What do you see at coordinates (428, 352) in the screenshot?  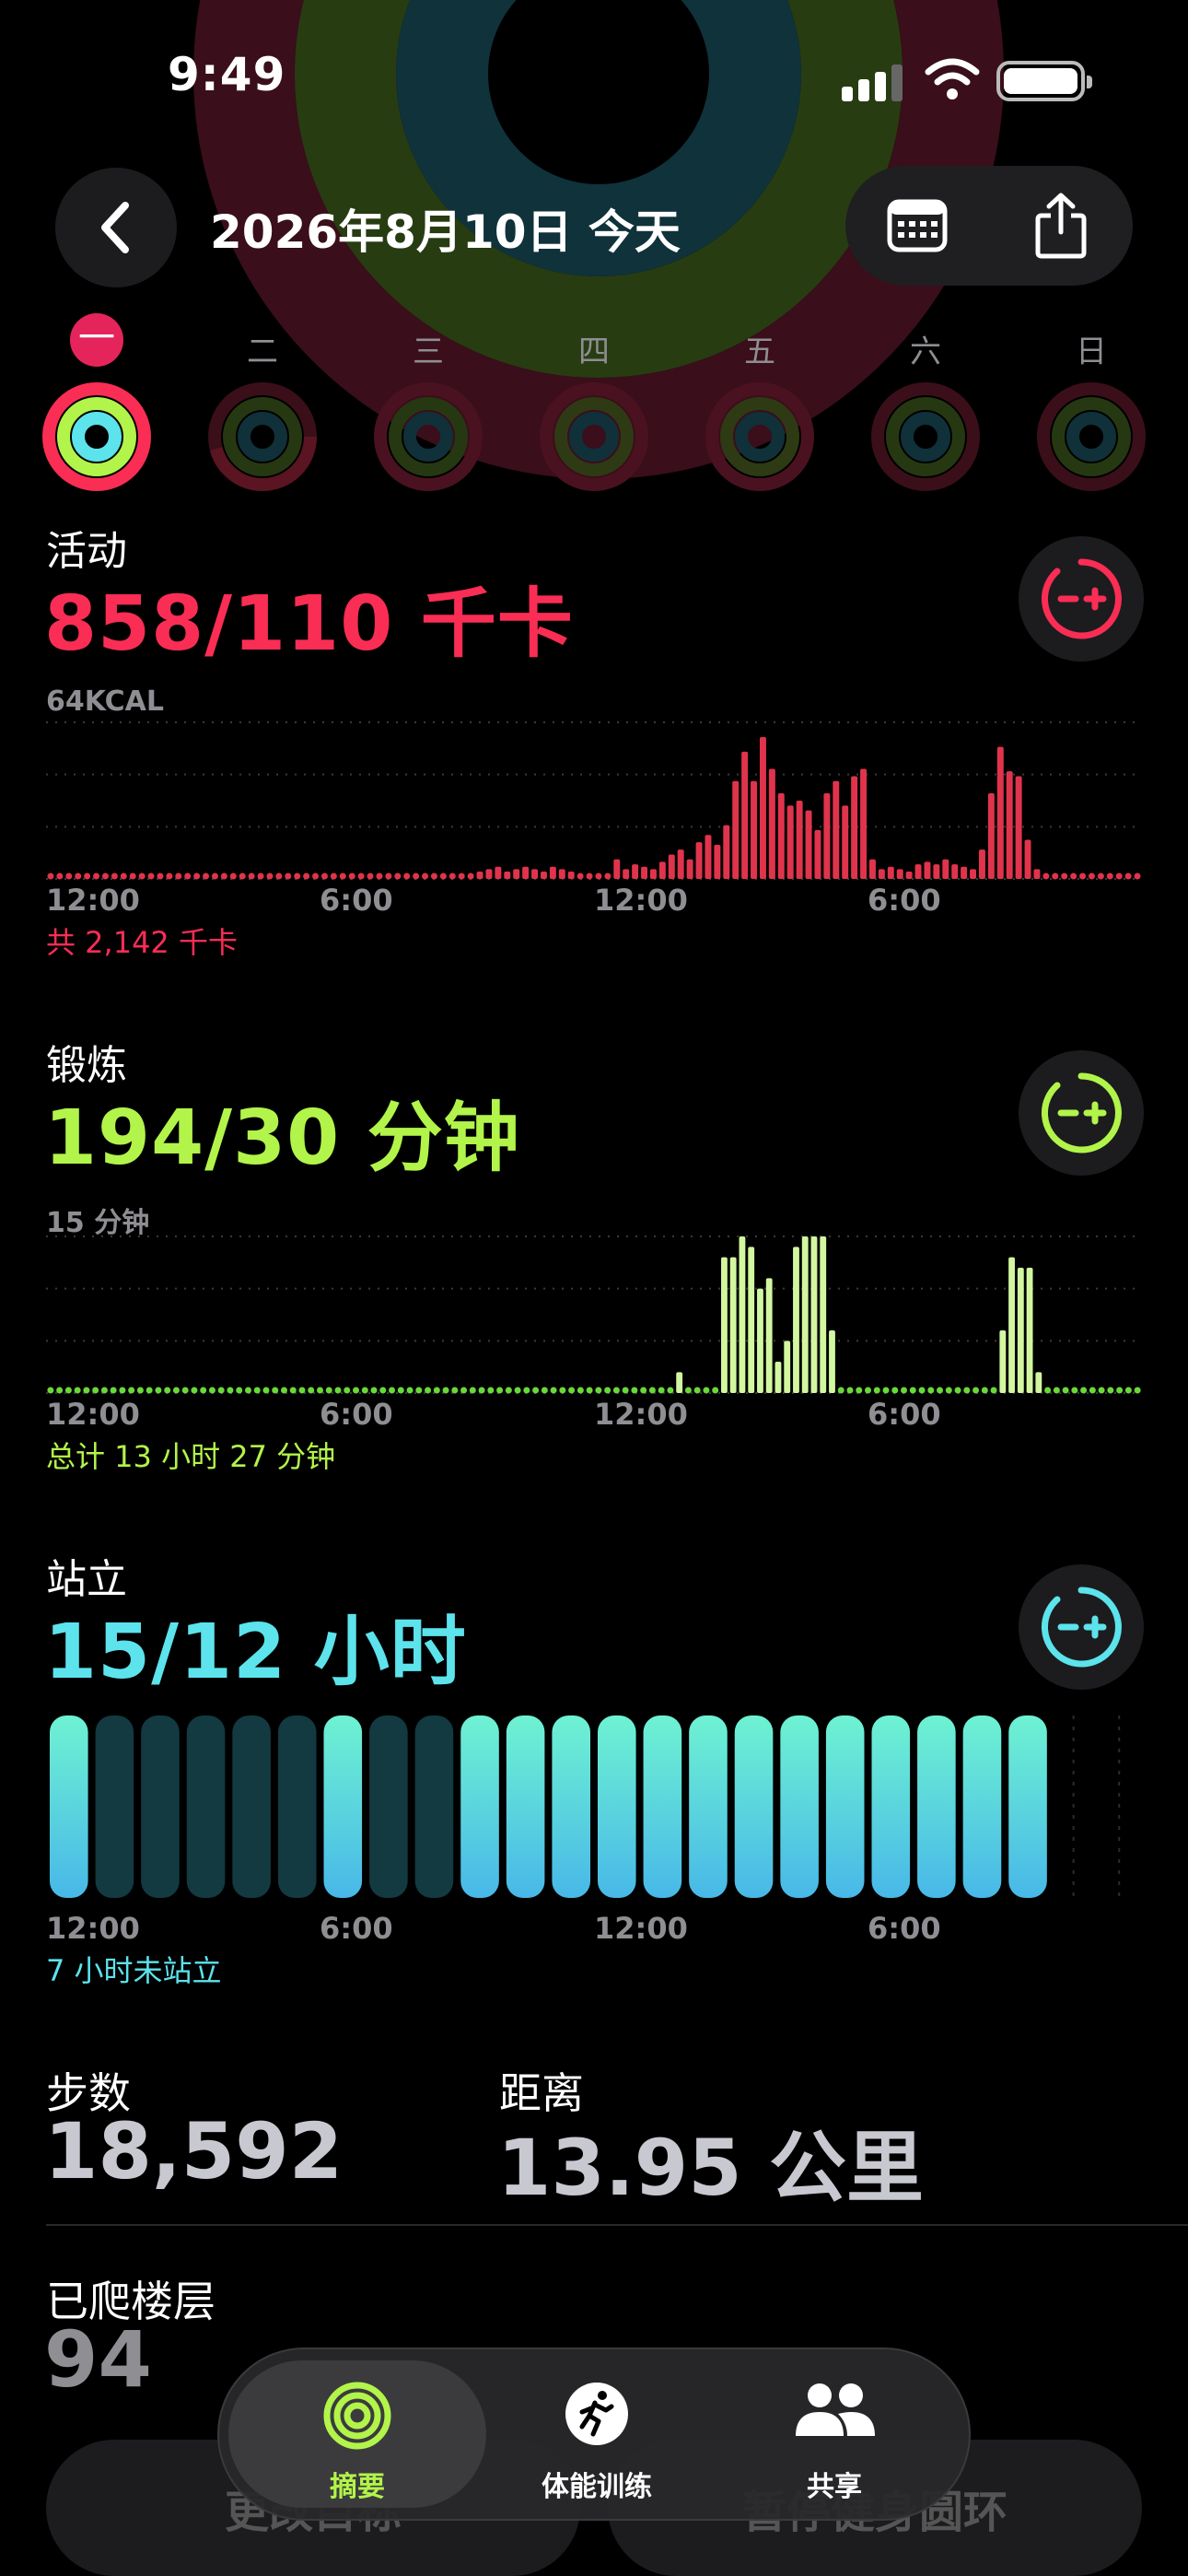 I see `day-label: 三` at bounding box center [428, 352].